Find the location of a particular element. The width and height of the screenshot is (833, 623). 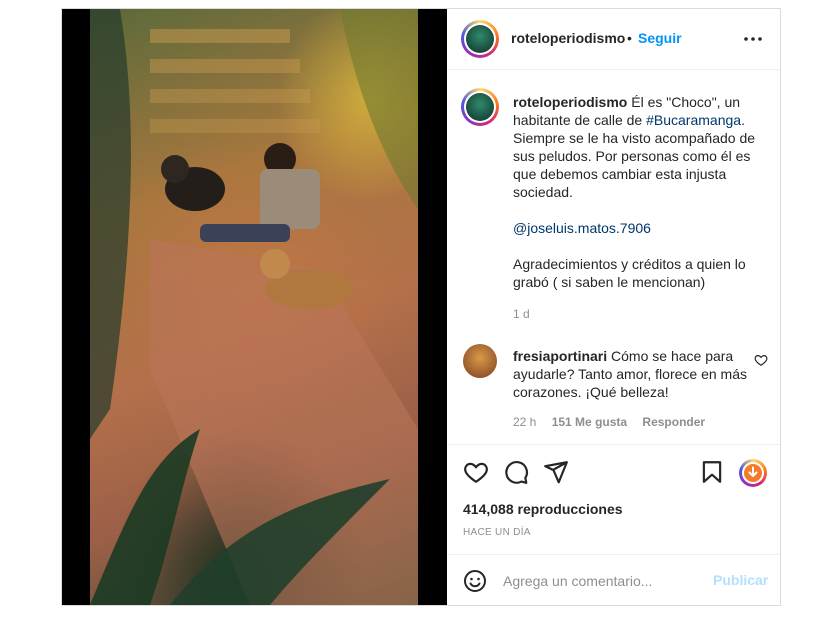

caption-username: roteloperiodismo is located at coordinates (570, 102).